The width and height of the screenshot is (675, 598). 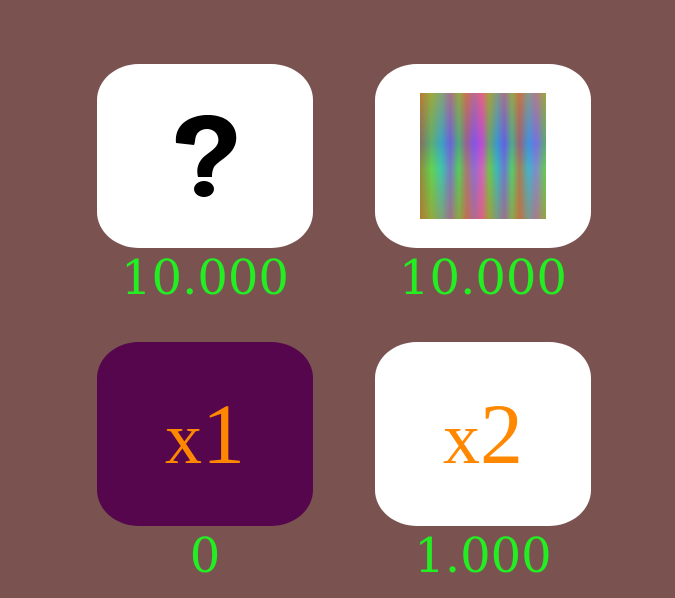 I want to click on rainbow-item-tile, so click(x=483, y=156).